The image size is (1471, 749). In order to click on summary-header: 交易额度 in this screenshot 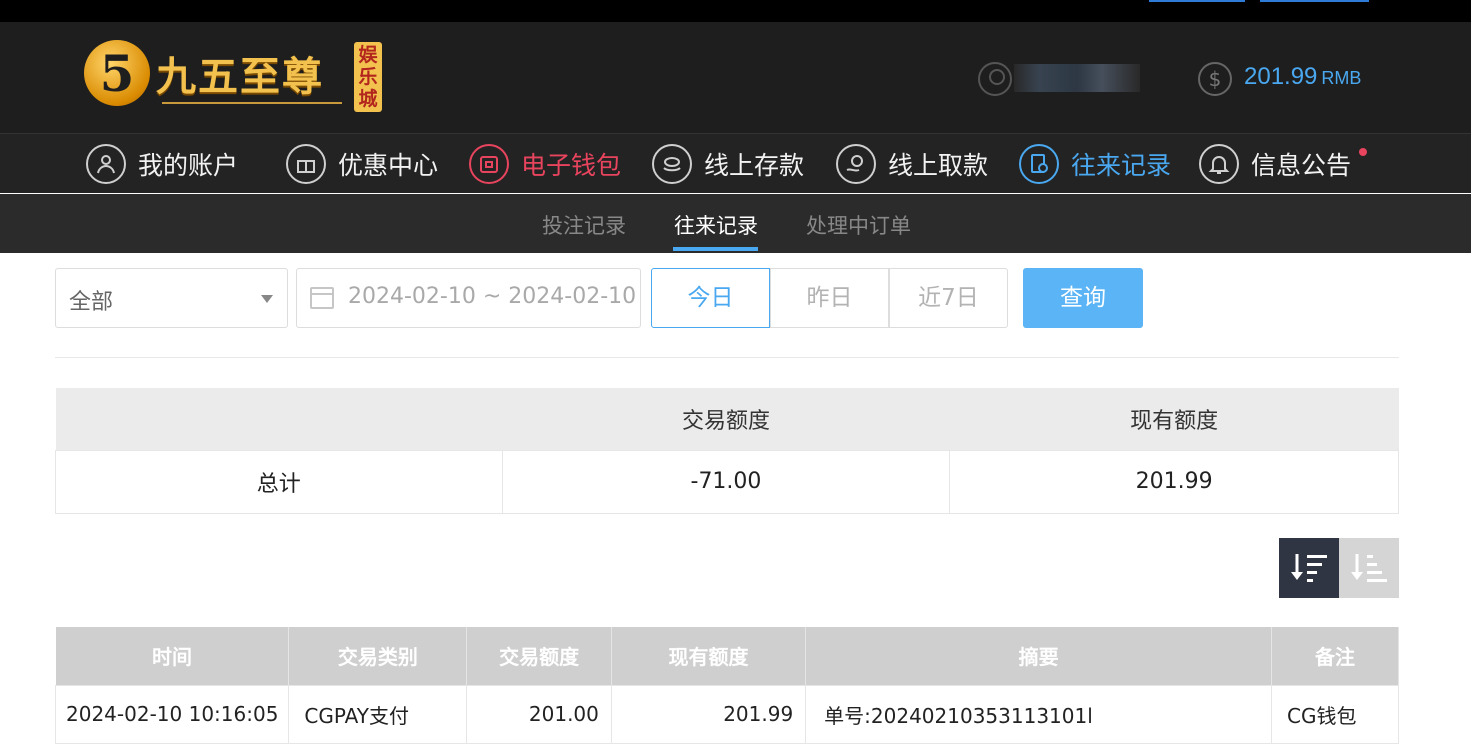, I will do `click(726, 419)`.